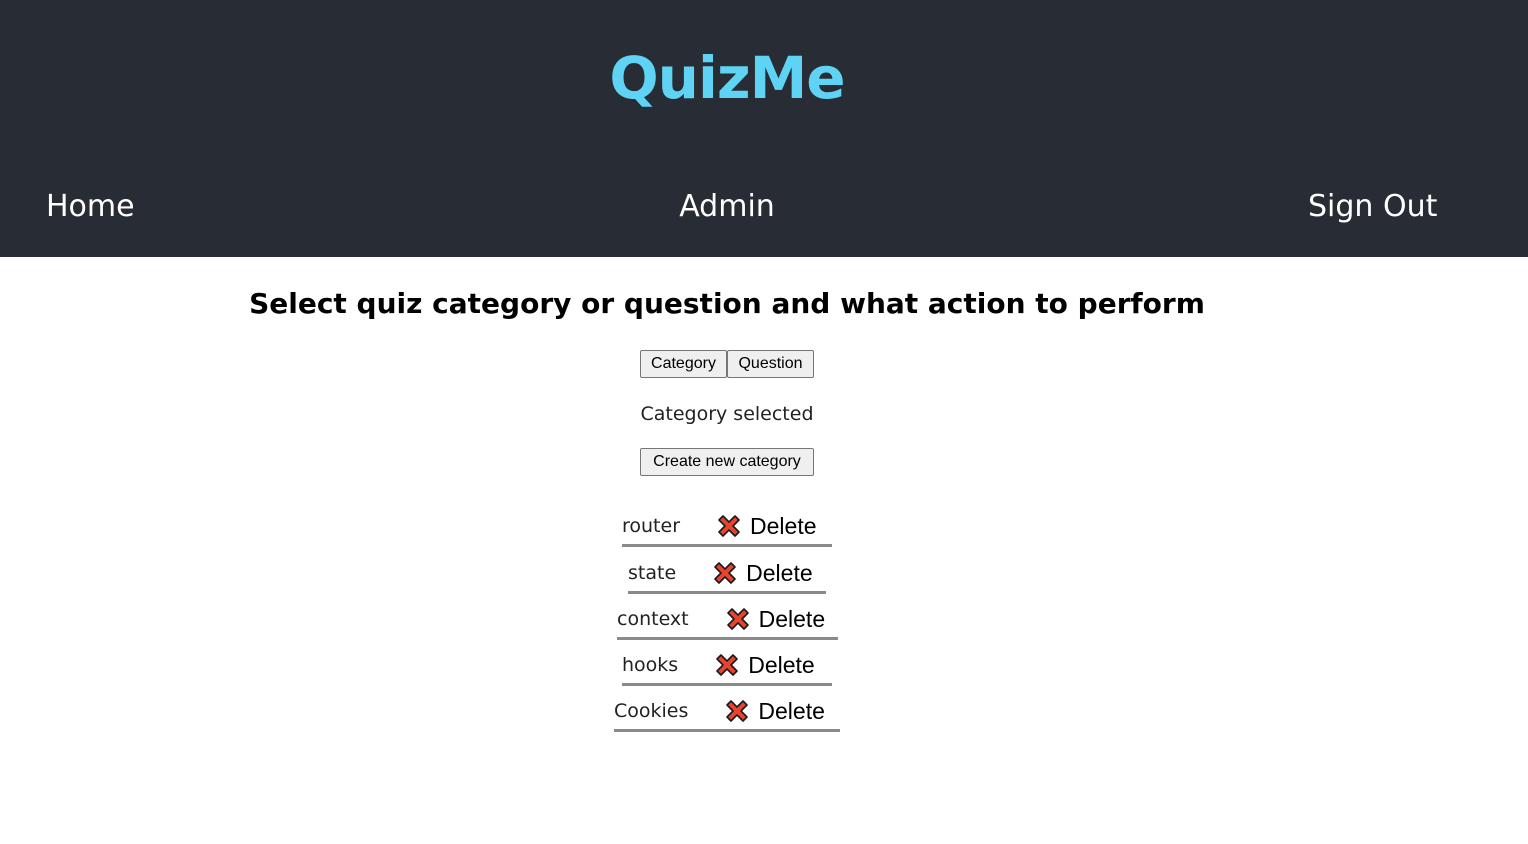 The height and width of the screenshot is (844, 1528). I want to click on category-name: Cookies, so click(651, 710).